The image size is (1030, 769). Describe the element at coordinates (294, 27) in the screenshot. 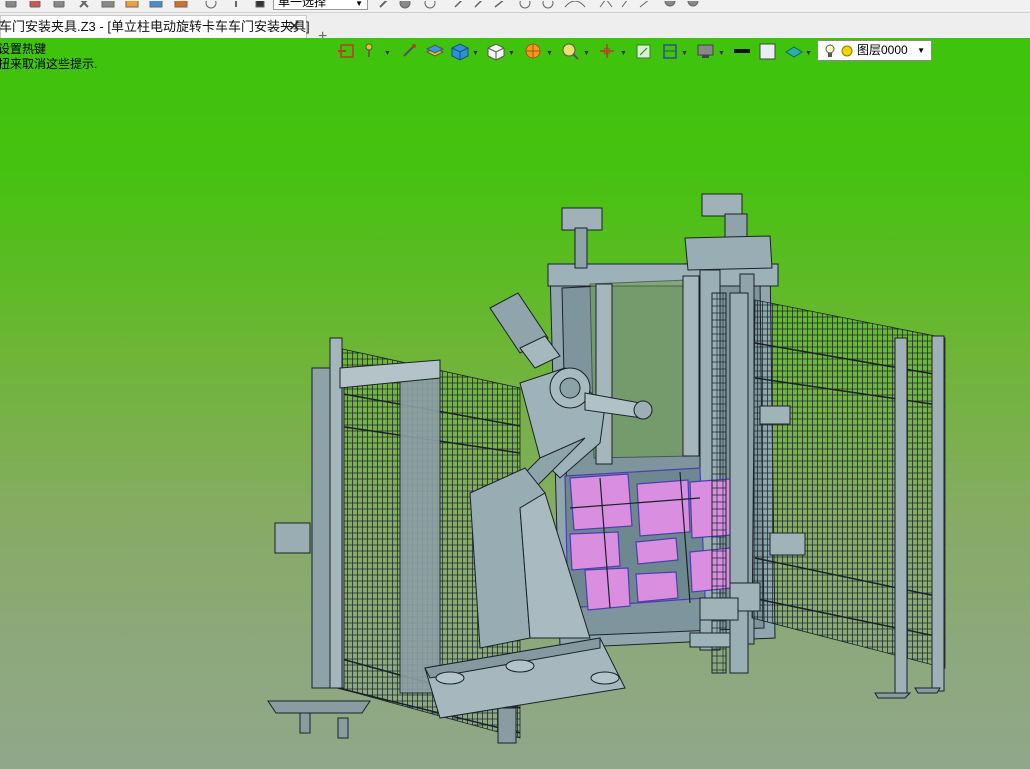

I see `close-icon: ✕` at that location.